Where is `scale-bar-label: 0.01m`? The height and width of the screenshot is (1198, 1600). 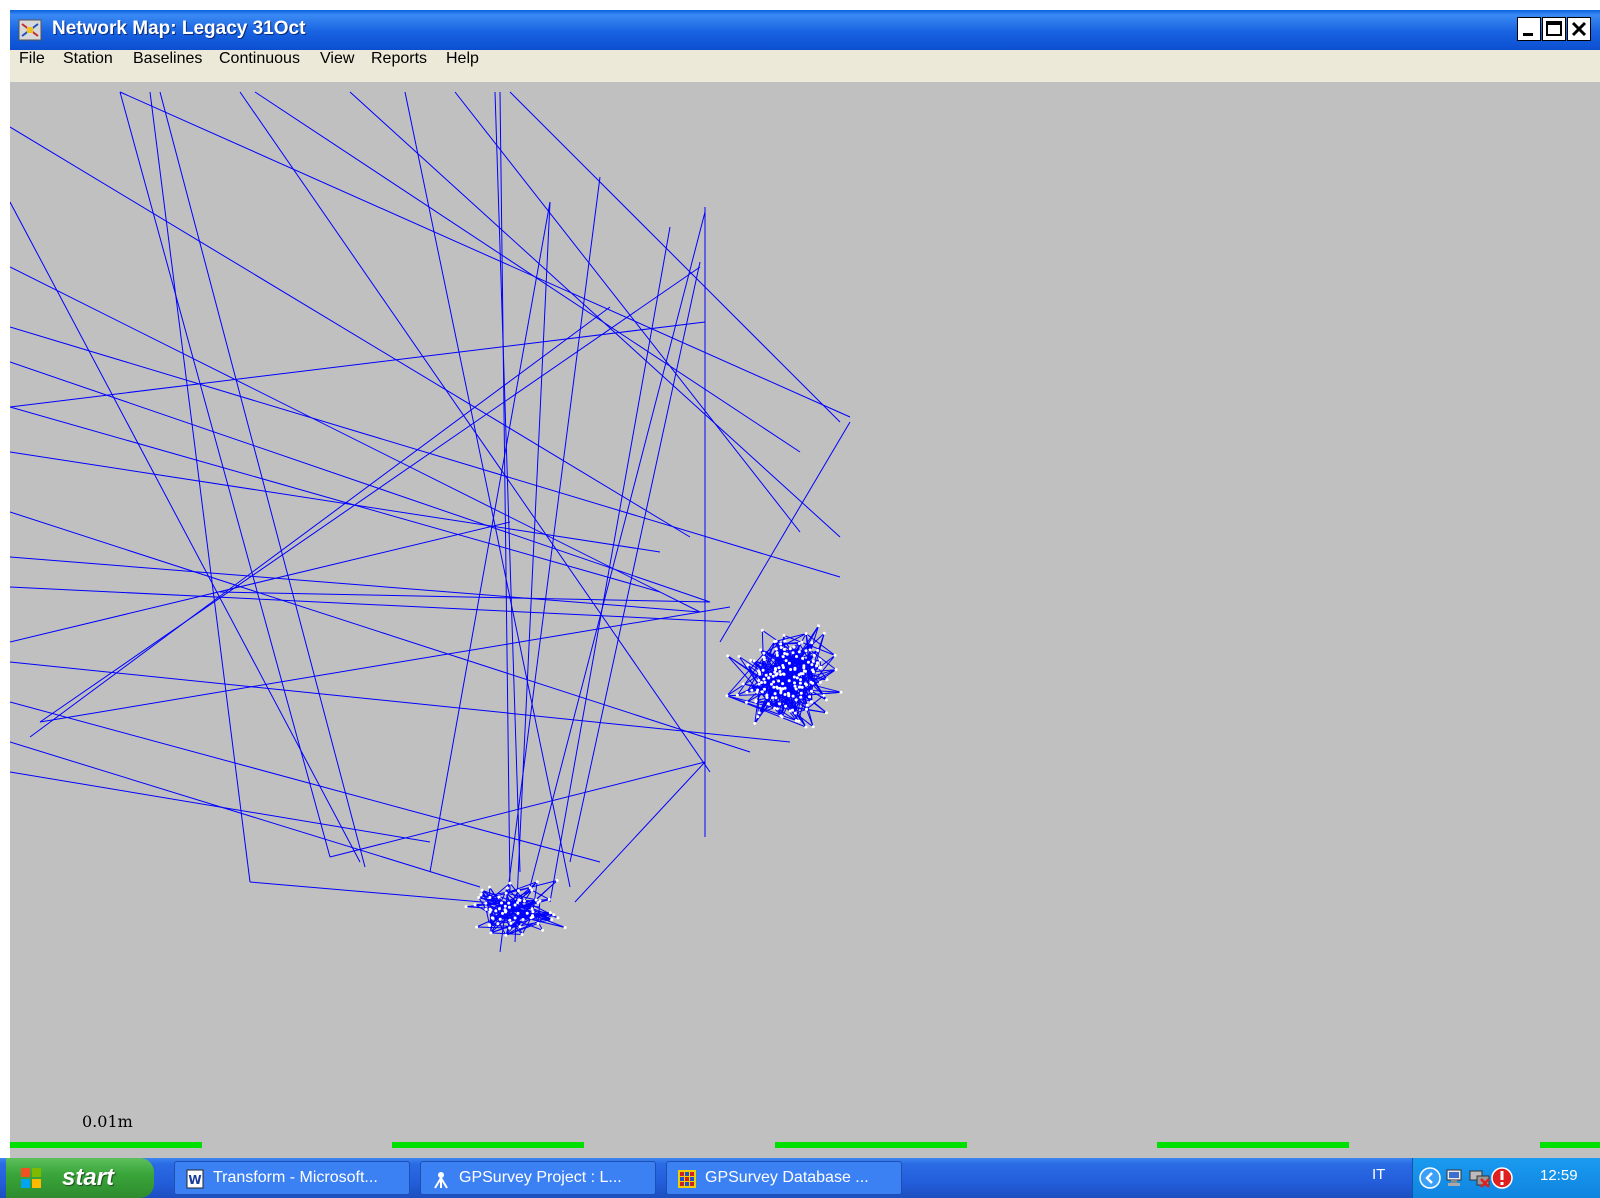
scale-bar-label: 0.01m is located at coordinates (107, 1121).